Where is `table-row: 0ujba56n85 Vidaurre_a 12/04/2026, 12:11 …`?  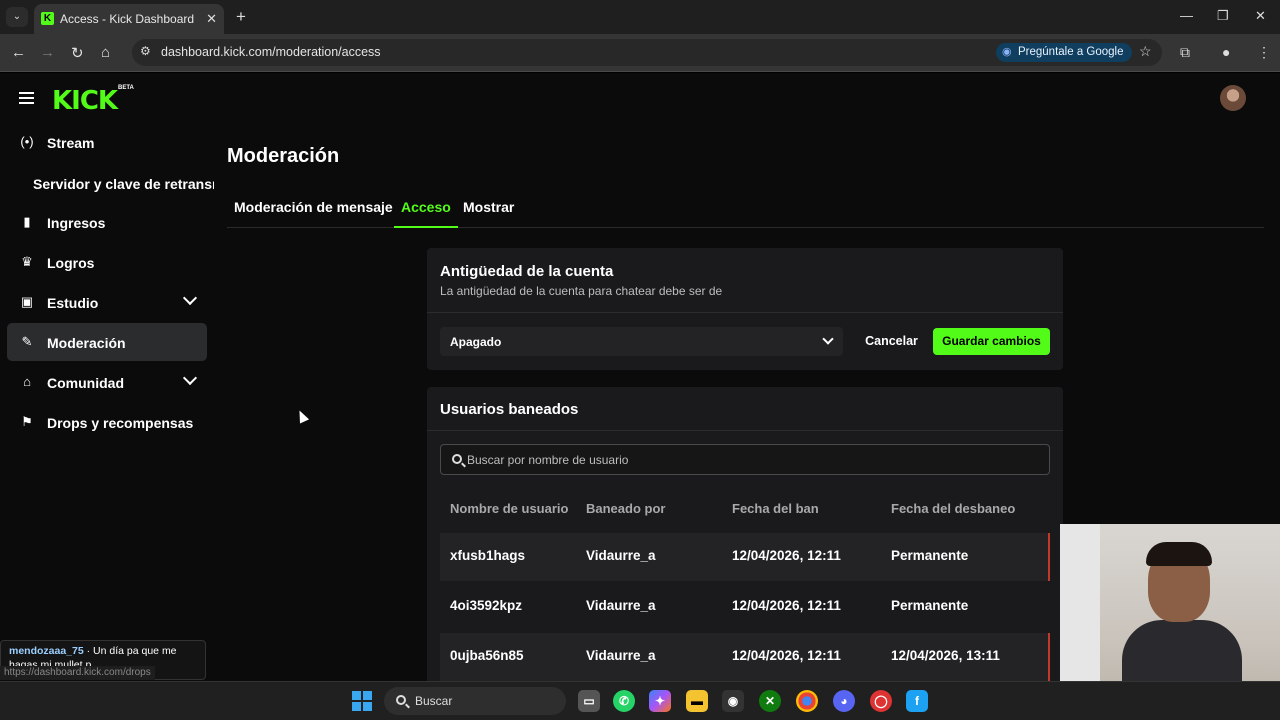 table-row: 0ujba56n85 Vidaurre_a 12/04/2026, 12:11 … is located at coordinates (745, 657).